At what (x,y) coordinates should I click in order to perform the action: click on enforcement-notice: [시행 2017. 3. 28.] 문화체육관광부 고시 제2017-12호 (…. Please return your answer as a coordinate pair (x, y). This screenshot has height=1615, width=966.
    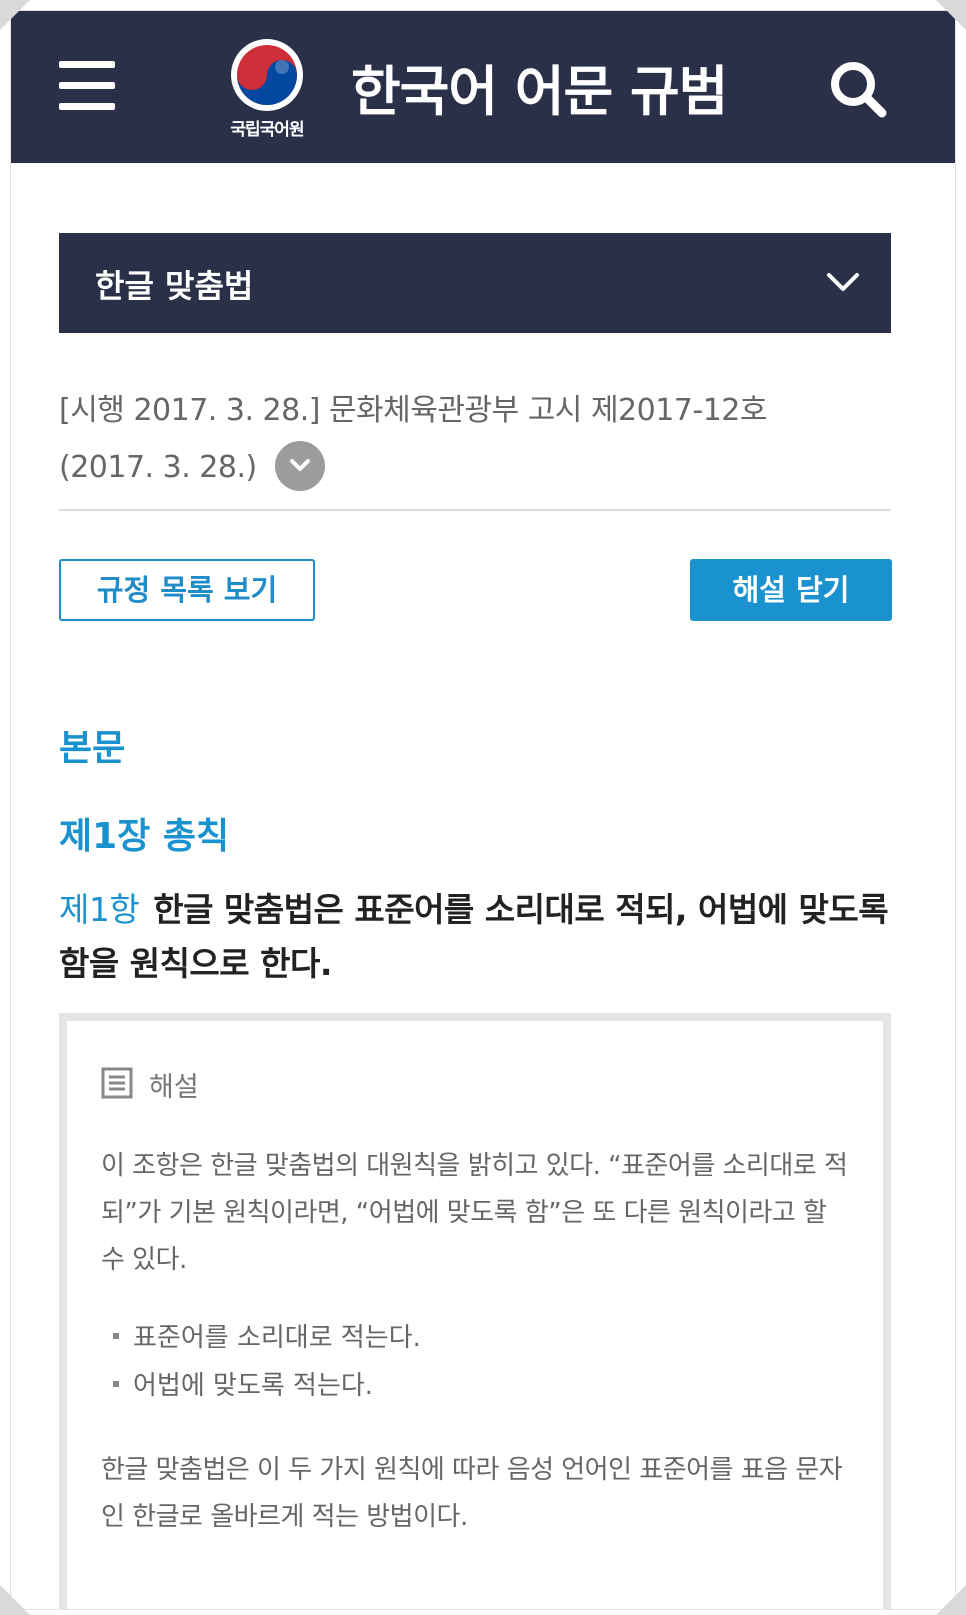
    Looking at the image, I should click on (475, 439).